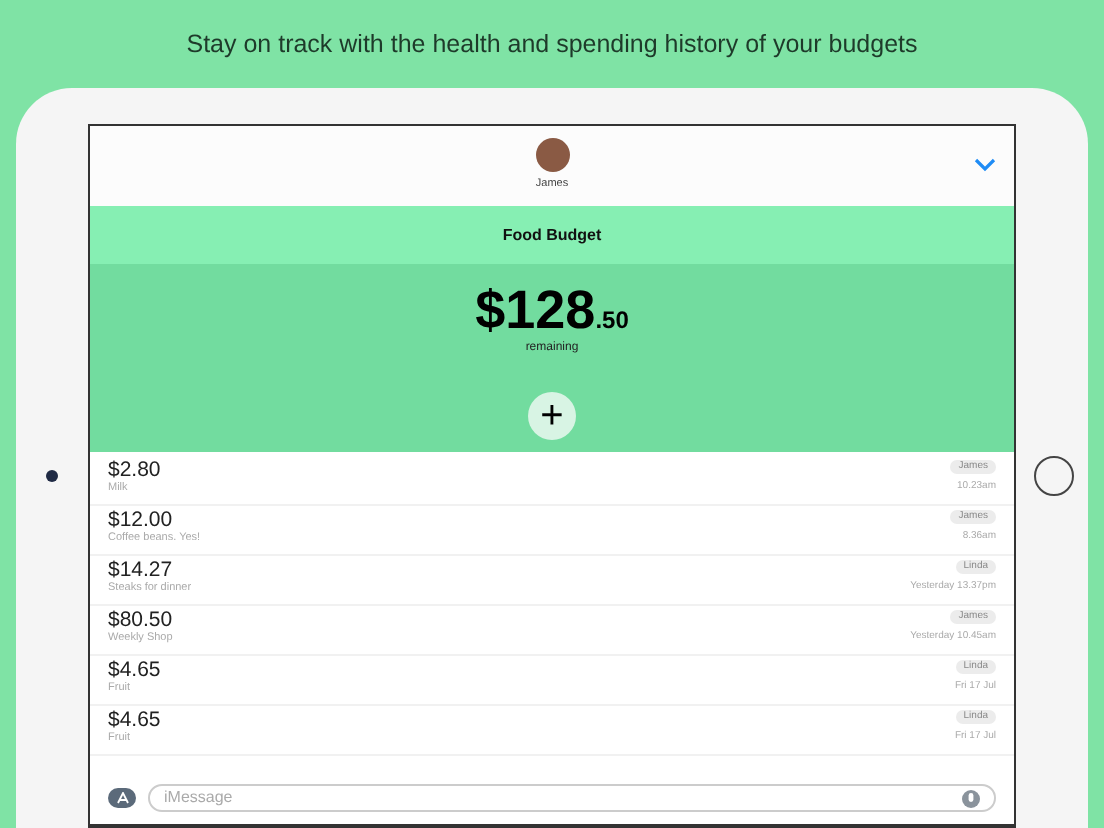  Describe the element at coordinates (134, 470) in the screenshot. I see `transaction-amount: $2.80` at that location.